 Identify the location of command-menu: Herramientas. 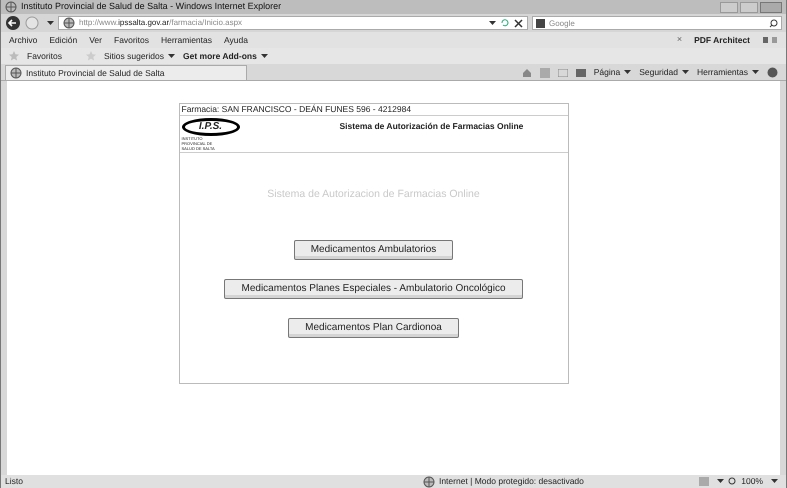
(727, 72).